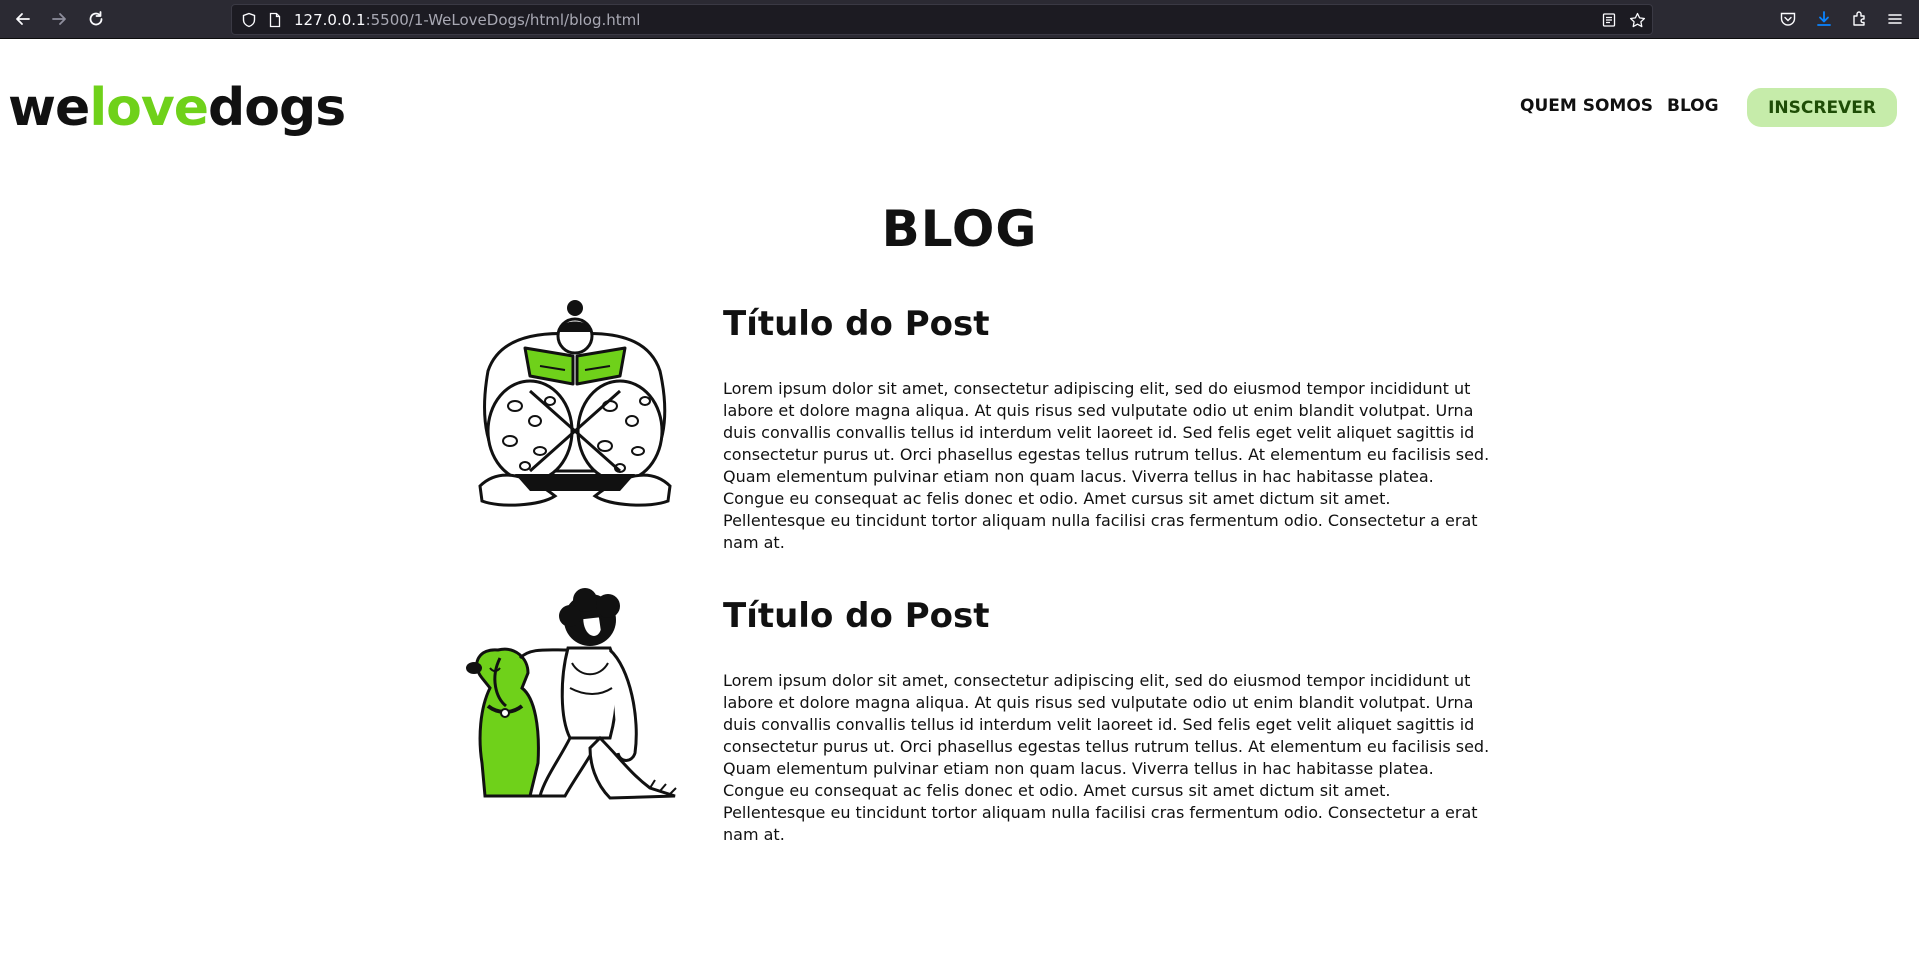  Describe the element at coordinates (1586, 106) in the screenshot. I see `nav-link-quem-somos: QUEM SOMOS` at that location.